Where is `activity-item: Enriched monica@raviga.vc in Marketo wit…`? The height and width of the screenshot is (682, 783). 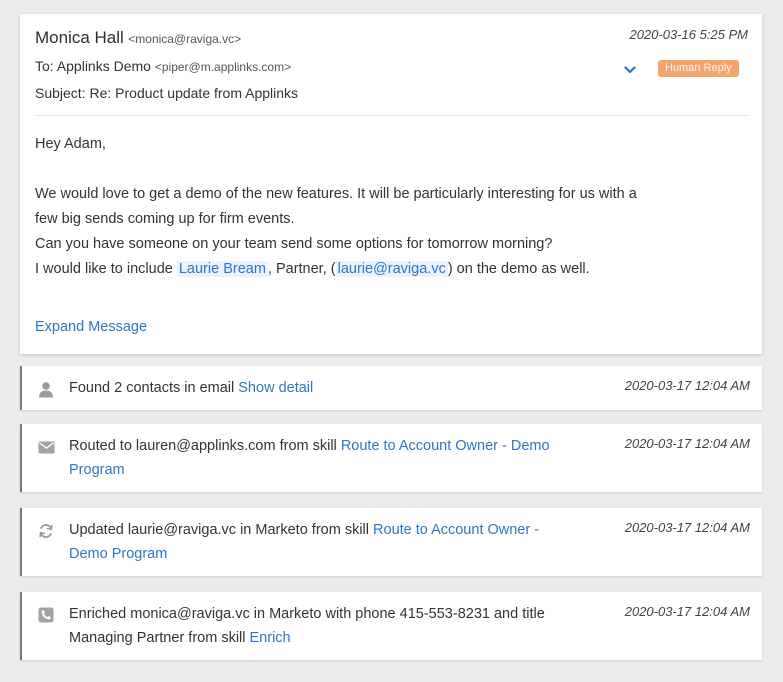
activity-item: Enriched monica@raviga.vc in Marketo wit… is located at coordinates (391, 626).